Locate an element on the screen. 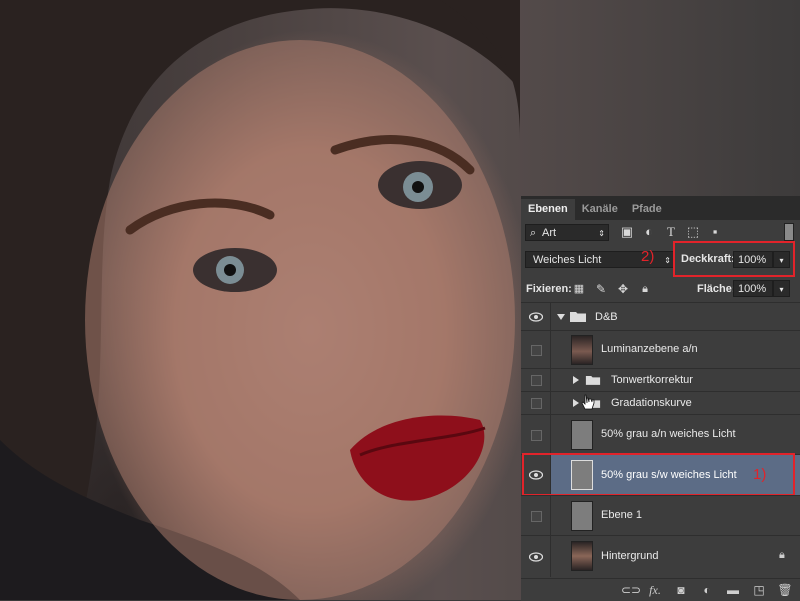 This screenshot has width=800, height=601. image-filter-icon: ▣ is located at coordinates (627, 232).